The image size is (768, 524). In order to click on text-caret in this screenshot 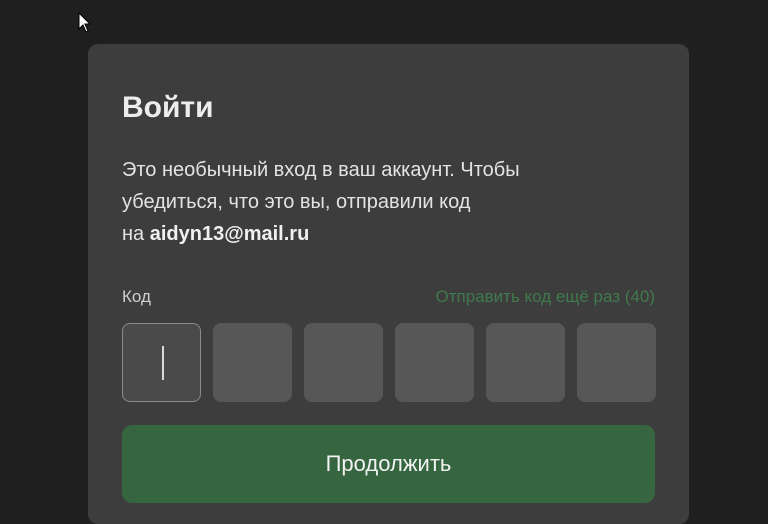, I will do `click(163, 363)`.